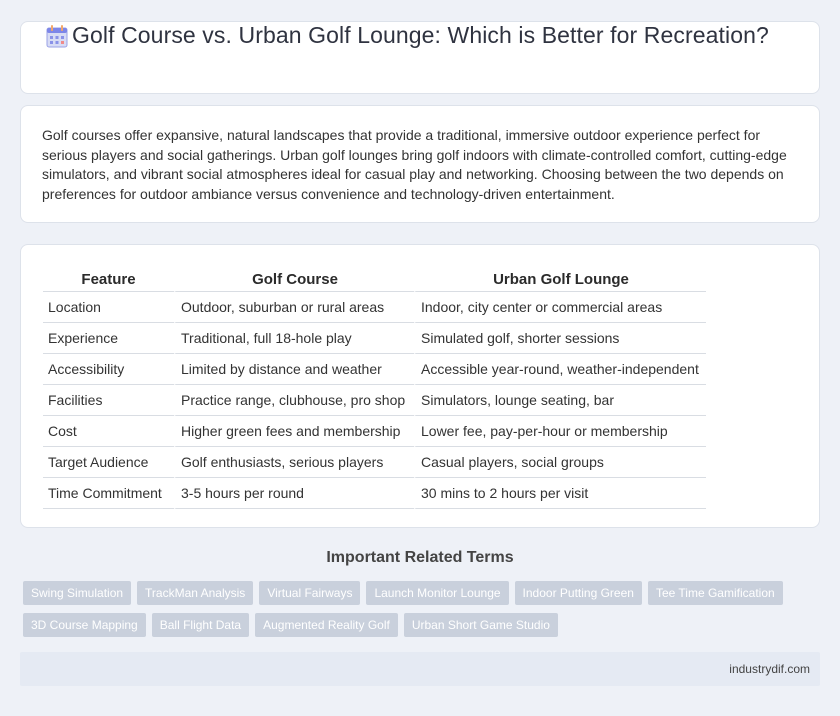 The height and width of the screenshot is (716, 840). I want to click on urban-lounge-cell: Simulators, lounge seating, bar, so click(560, 400).